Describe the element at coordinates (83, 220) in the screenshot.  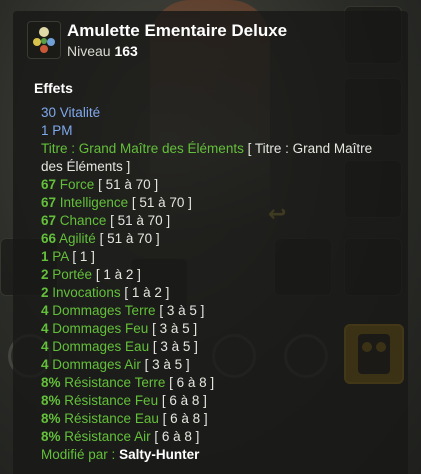
I see `effect-name: Chance` at that location.